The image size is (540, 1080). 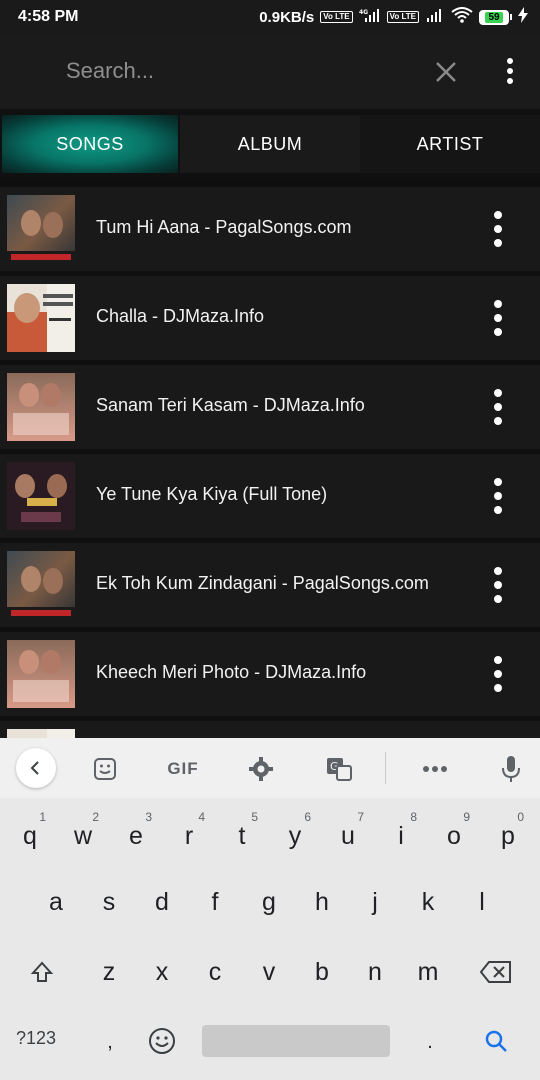 I want to click on search-icon, so click(x=496, y=1041).